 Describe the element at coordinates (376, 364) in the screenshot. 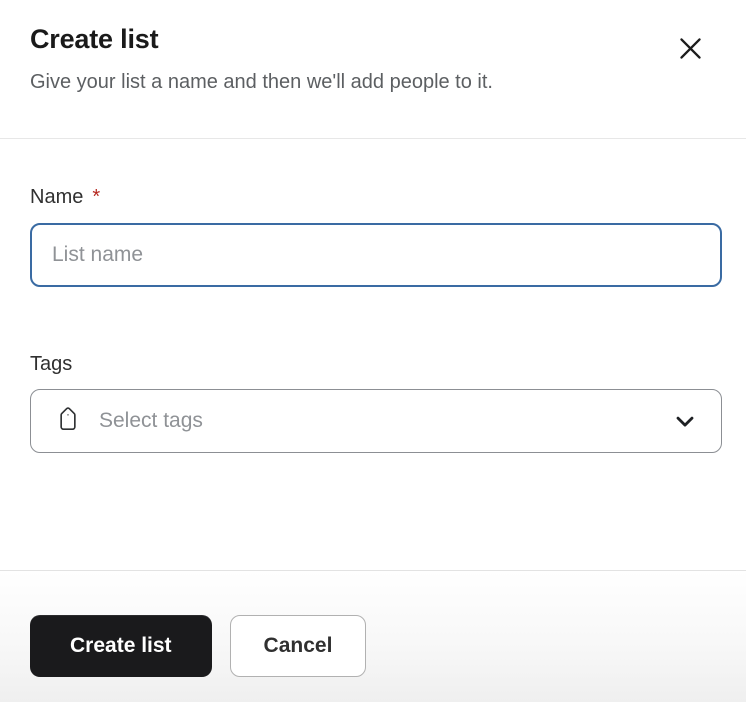

I see `tags-label-row: Tags` at that location.